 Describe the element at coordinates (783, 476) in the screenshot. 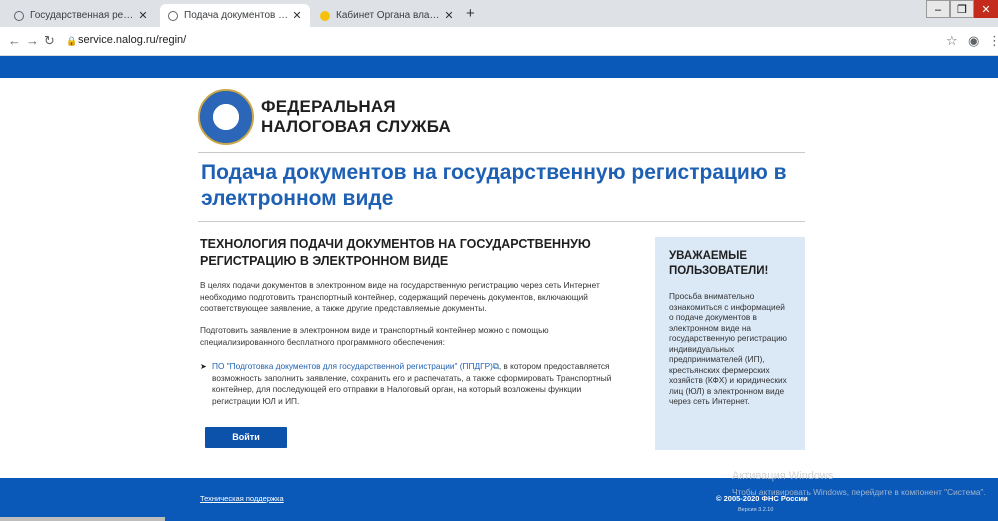

I see `windows-activation-title: Активация Windows` at that location.